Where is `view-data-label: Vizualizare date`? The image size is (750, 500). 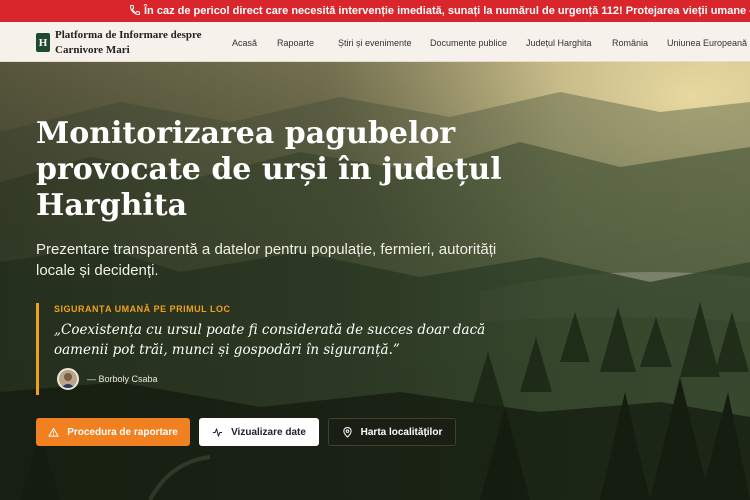 view-data-label: Vizualizare date is located at coordinates (268, 432).